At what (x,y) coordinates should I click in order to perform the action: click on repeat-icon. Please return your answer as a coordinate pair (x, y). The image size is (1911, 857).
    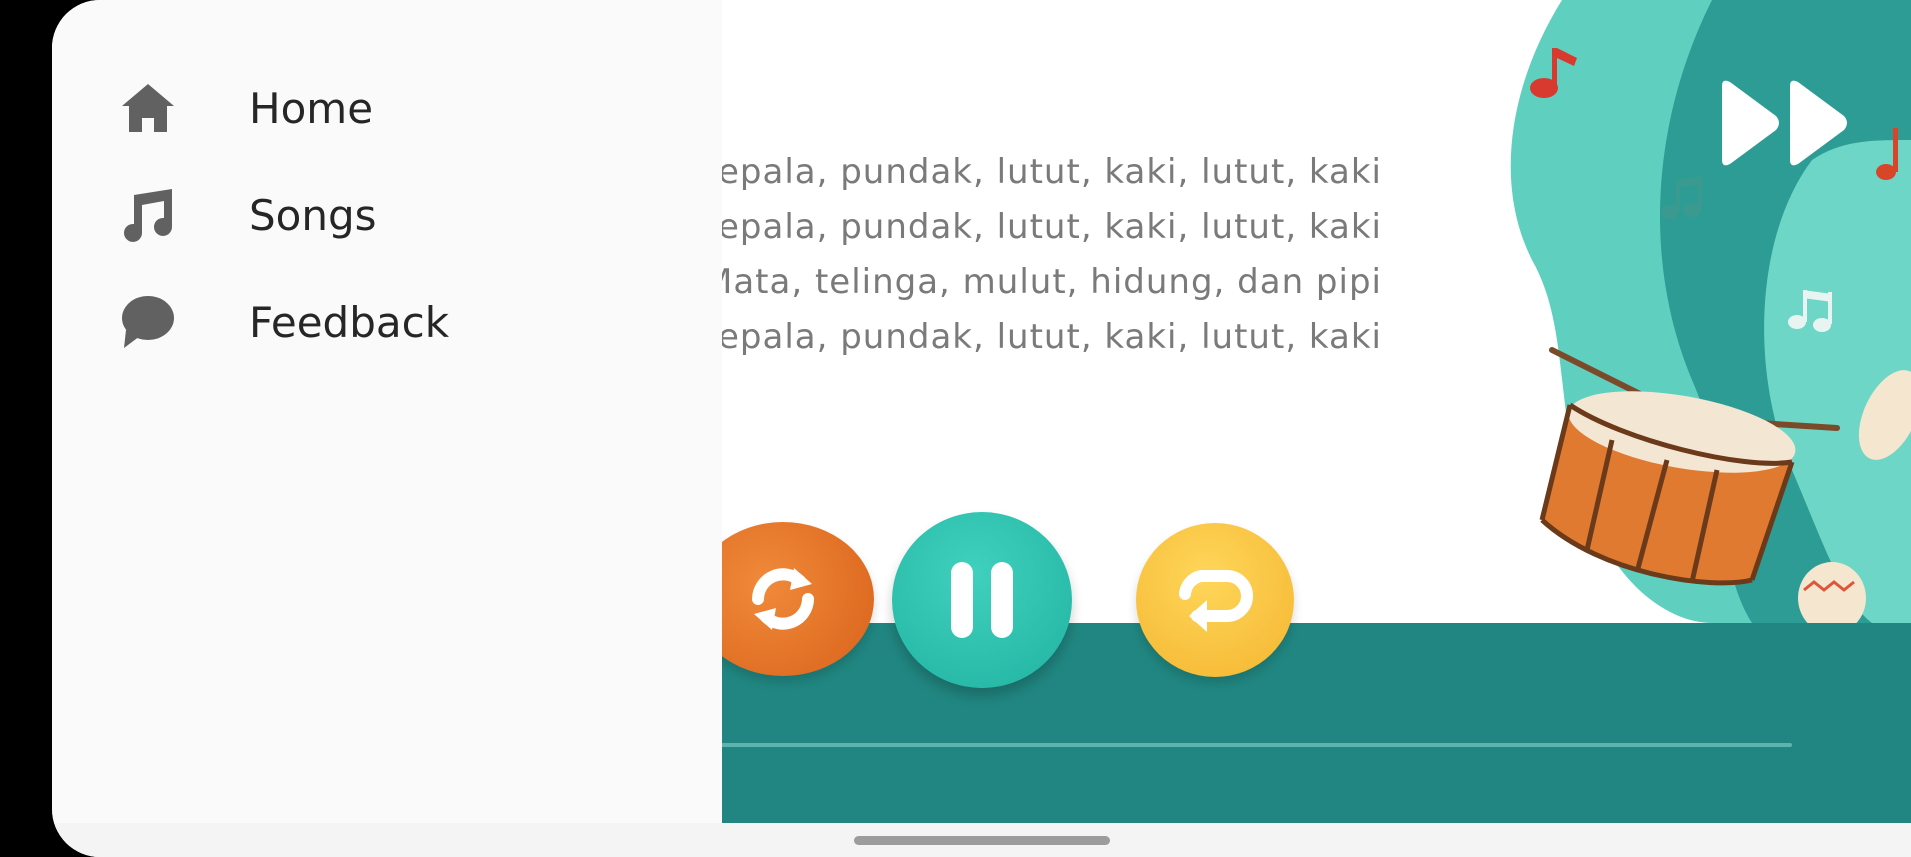
    Looking at the image, I should click on (1216, 601).